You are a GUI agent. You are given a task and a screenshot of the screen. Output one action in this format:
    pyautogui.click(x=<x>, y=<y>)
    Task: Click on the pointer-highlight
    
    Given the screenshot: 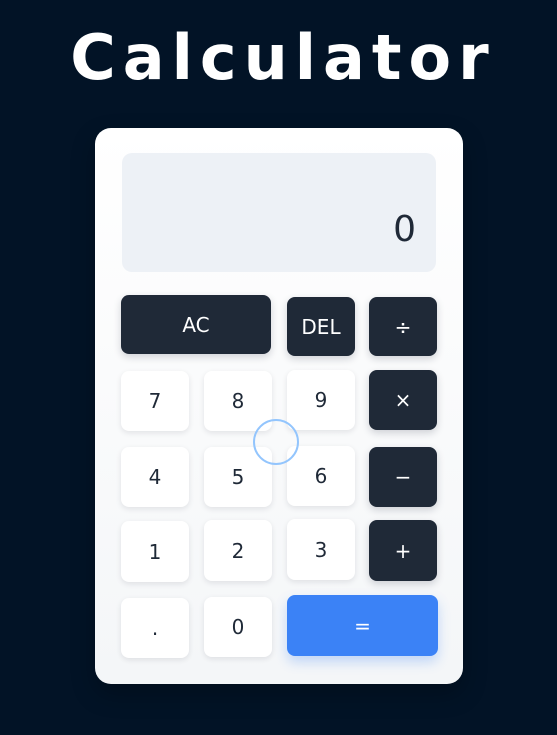 What is the action you would take?
    pyautogui.click(x=276, y=442)
    